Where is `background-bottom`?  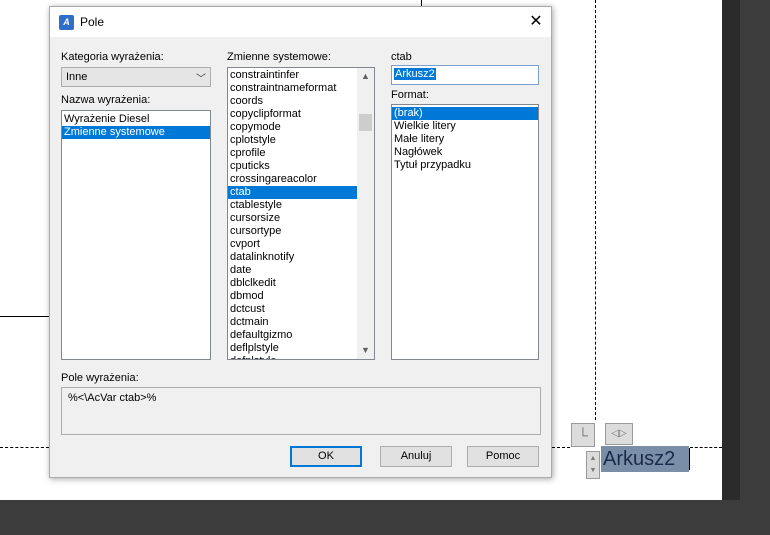 background-bottom is located at coordinates (385, 517).